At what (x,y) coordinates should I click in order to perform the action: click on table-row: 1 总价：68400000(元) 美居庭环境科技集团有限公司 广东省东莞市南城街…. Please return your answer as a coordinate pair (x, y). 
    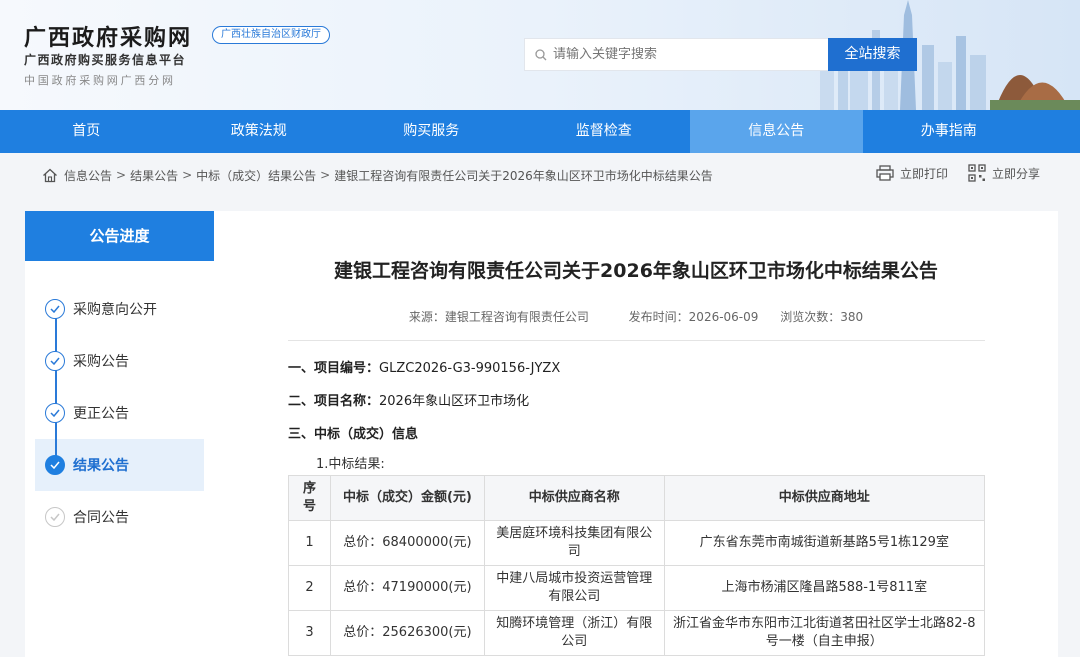
    Looking at the image, I should click on (637, 543).